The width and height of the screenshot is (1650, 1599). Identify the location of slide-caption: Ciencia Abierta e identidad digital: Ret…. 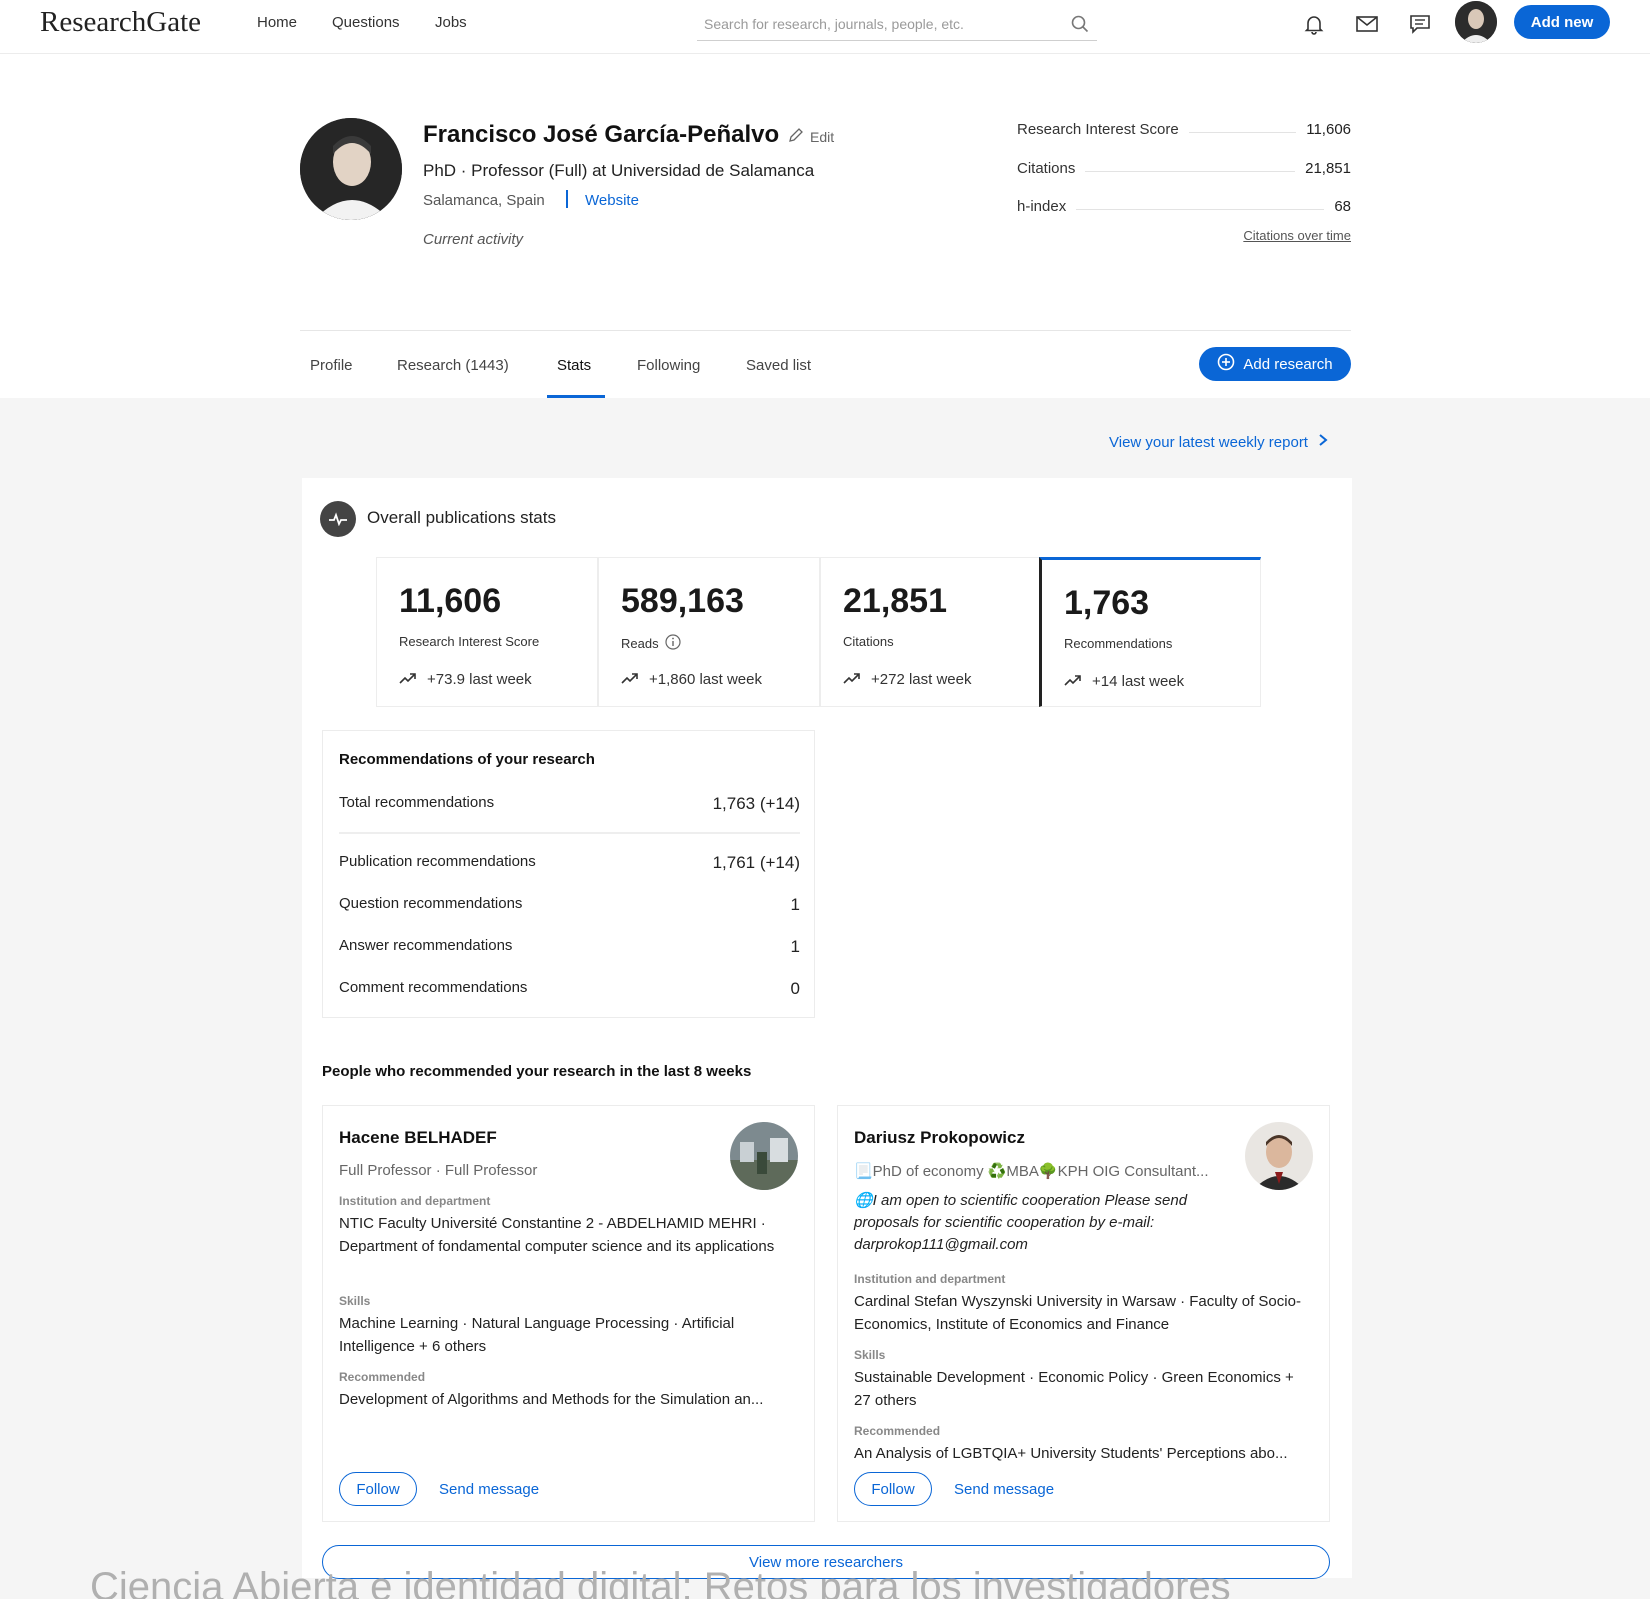
(660, 1582).